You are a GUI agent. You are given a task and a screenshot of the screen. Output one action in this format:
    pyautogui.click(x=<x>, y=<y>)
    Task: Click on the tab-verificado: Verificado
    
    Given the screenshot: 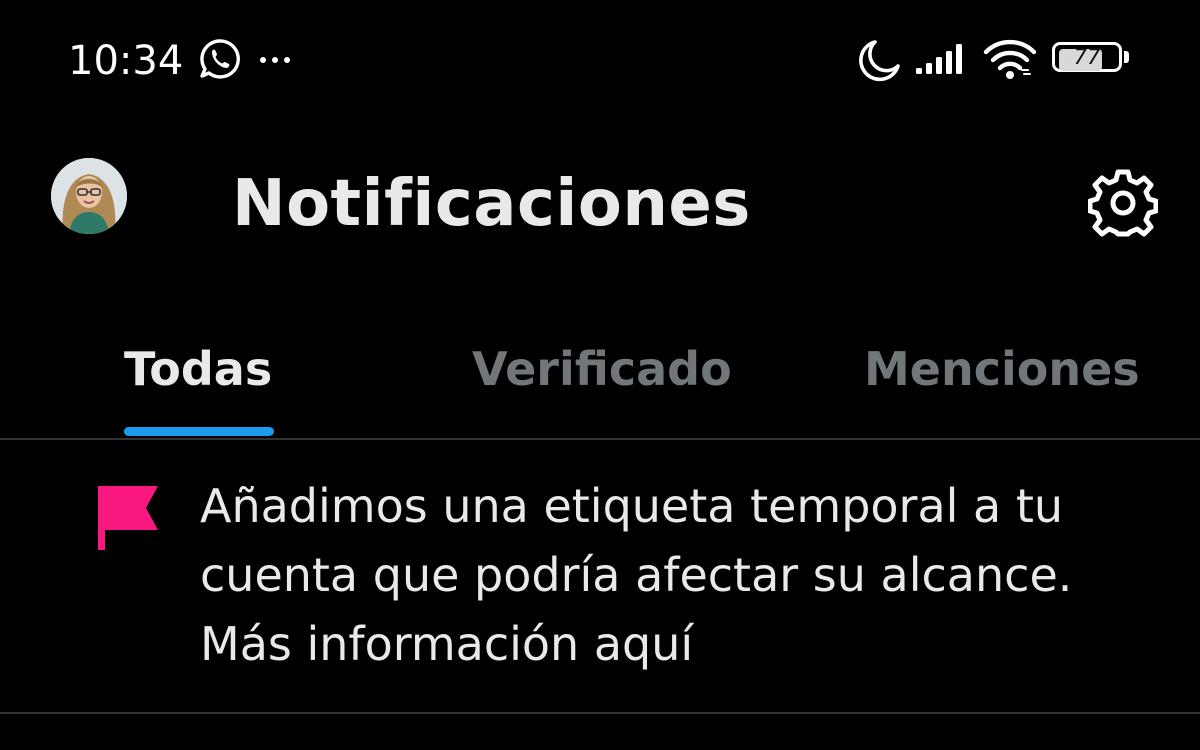 What is the action you would take?
    pyautogui.click(x=602, y=369)
    